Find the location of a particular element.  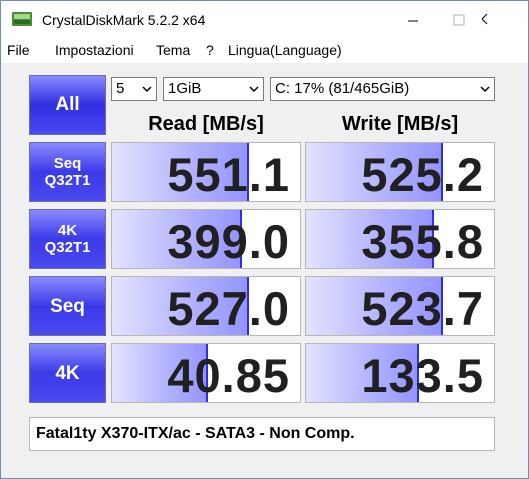

maximize-button is located at coordinates (459, 19).